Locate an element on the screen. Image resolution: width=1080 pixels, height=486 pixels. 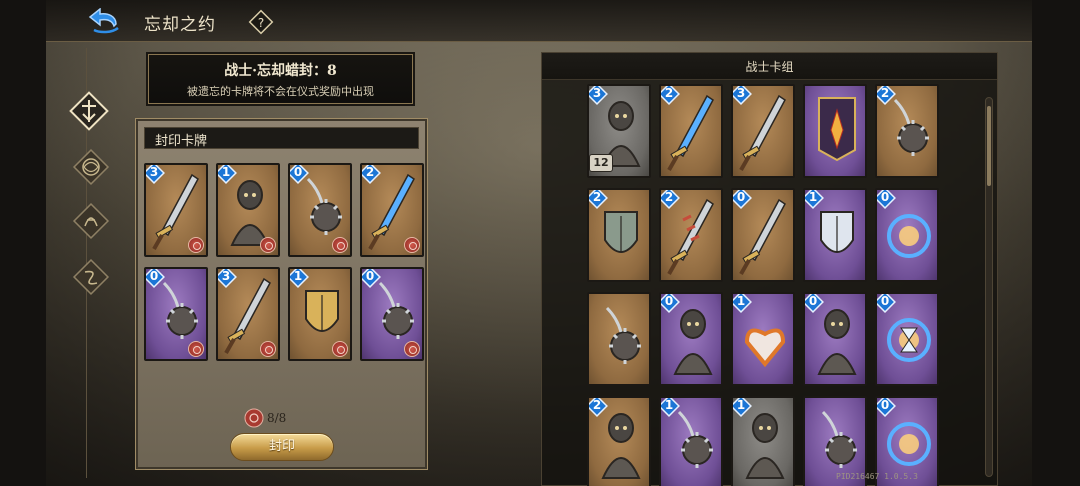
deck-scrollbar is located at coordinates (989, 287).